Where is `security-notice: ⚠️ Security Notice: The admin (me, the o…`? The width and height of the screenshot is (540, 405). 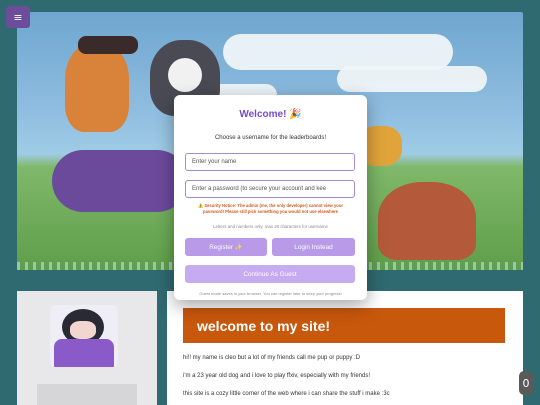
security-notice: ⚠️ Security Notice: The admin (me, the o… is located at coordinates (270, 208).